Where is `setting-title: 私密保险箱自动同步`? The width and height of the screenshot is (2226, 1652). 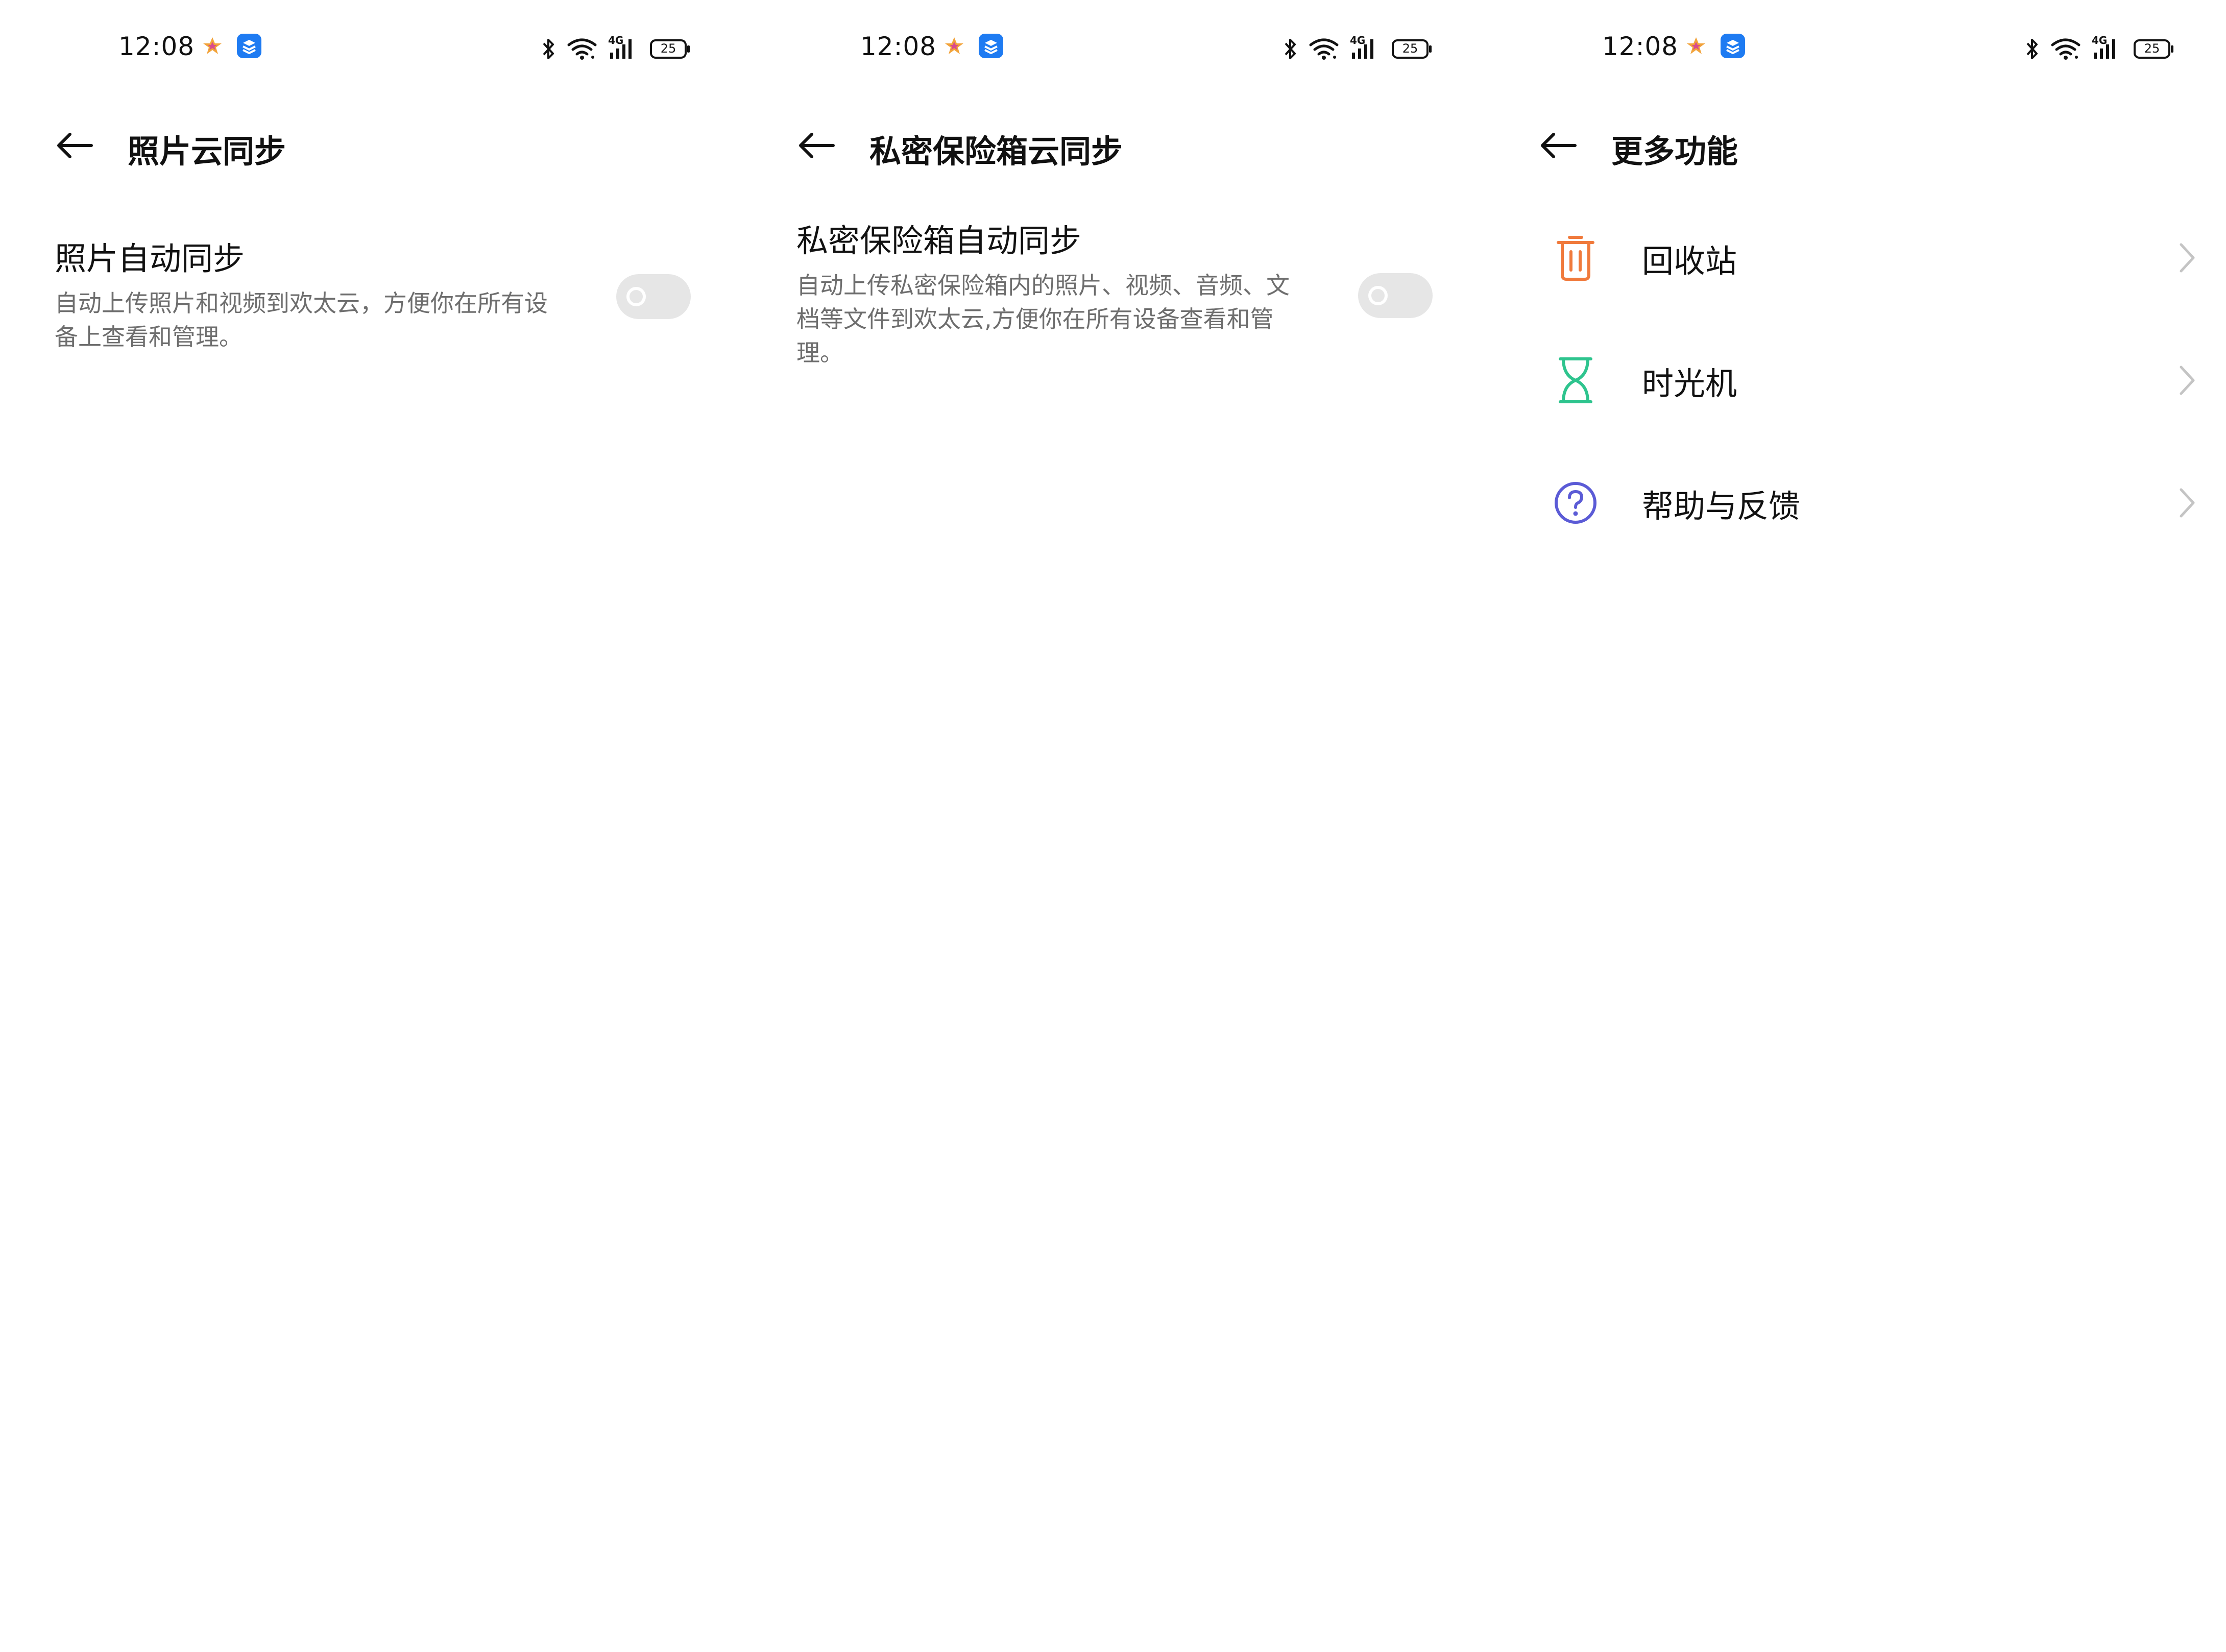 setting-title: 私密保险箱自动同步 is located at coordinates (1114, 241).